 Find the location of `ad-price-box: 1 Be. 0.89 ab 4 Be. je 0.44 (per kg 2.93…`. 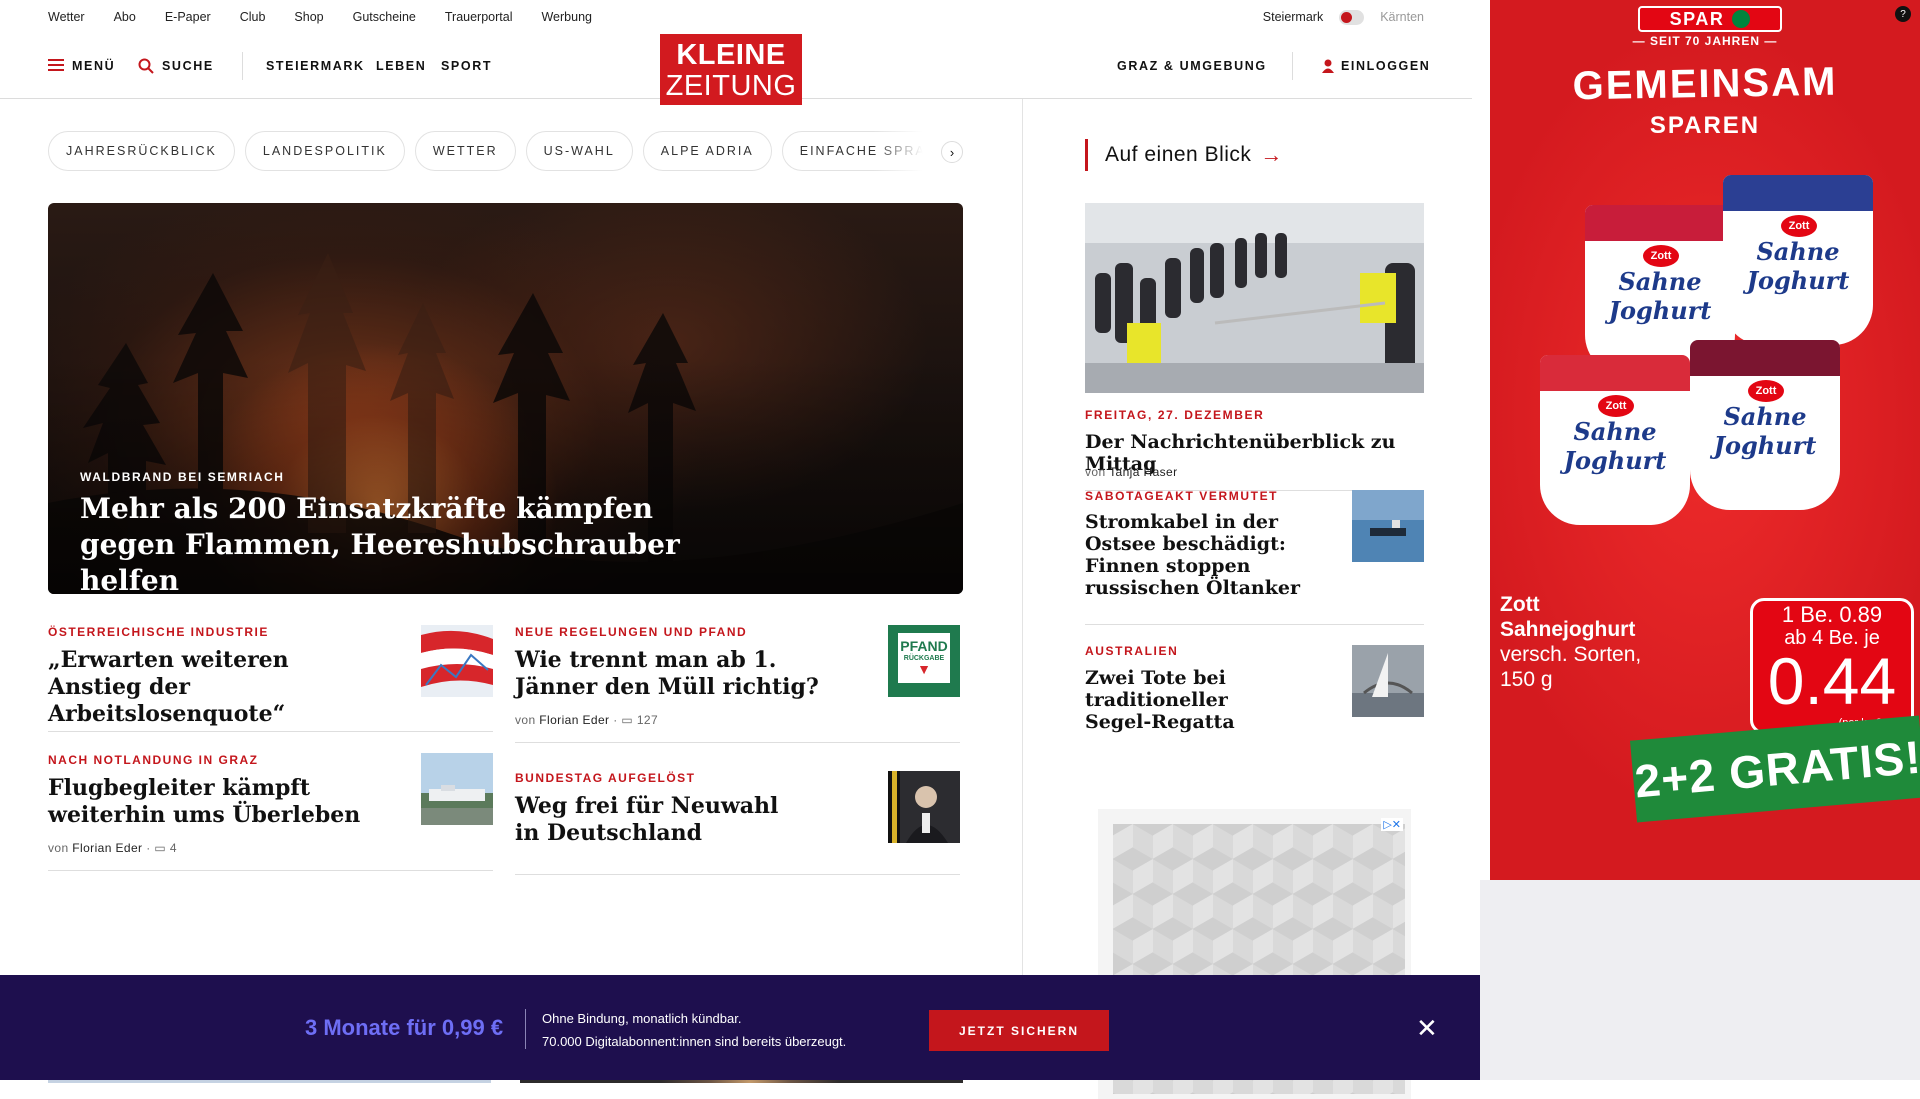

ad-price-box: 1 Be. 0.89 ab 4 Be. je 0.44 (per kg 2.93… is located at coordinates (1832, 666).